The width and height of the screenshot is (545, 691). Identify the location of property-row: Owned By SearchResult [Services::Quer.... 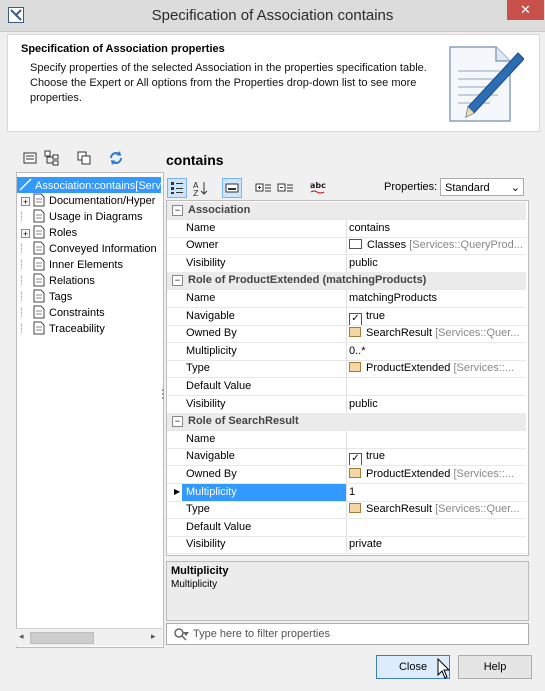
(347, 334).